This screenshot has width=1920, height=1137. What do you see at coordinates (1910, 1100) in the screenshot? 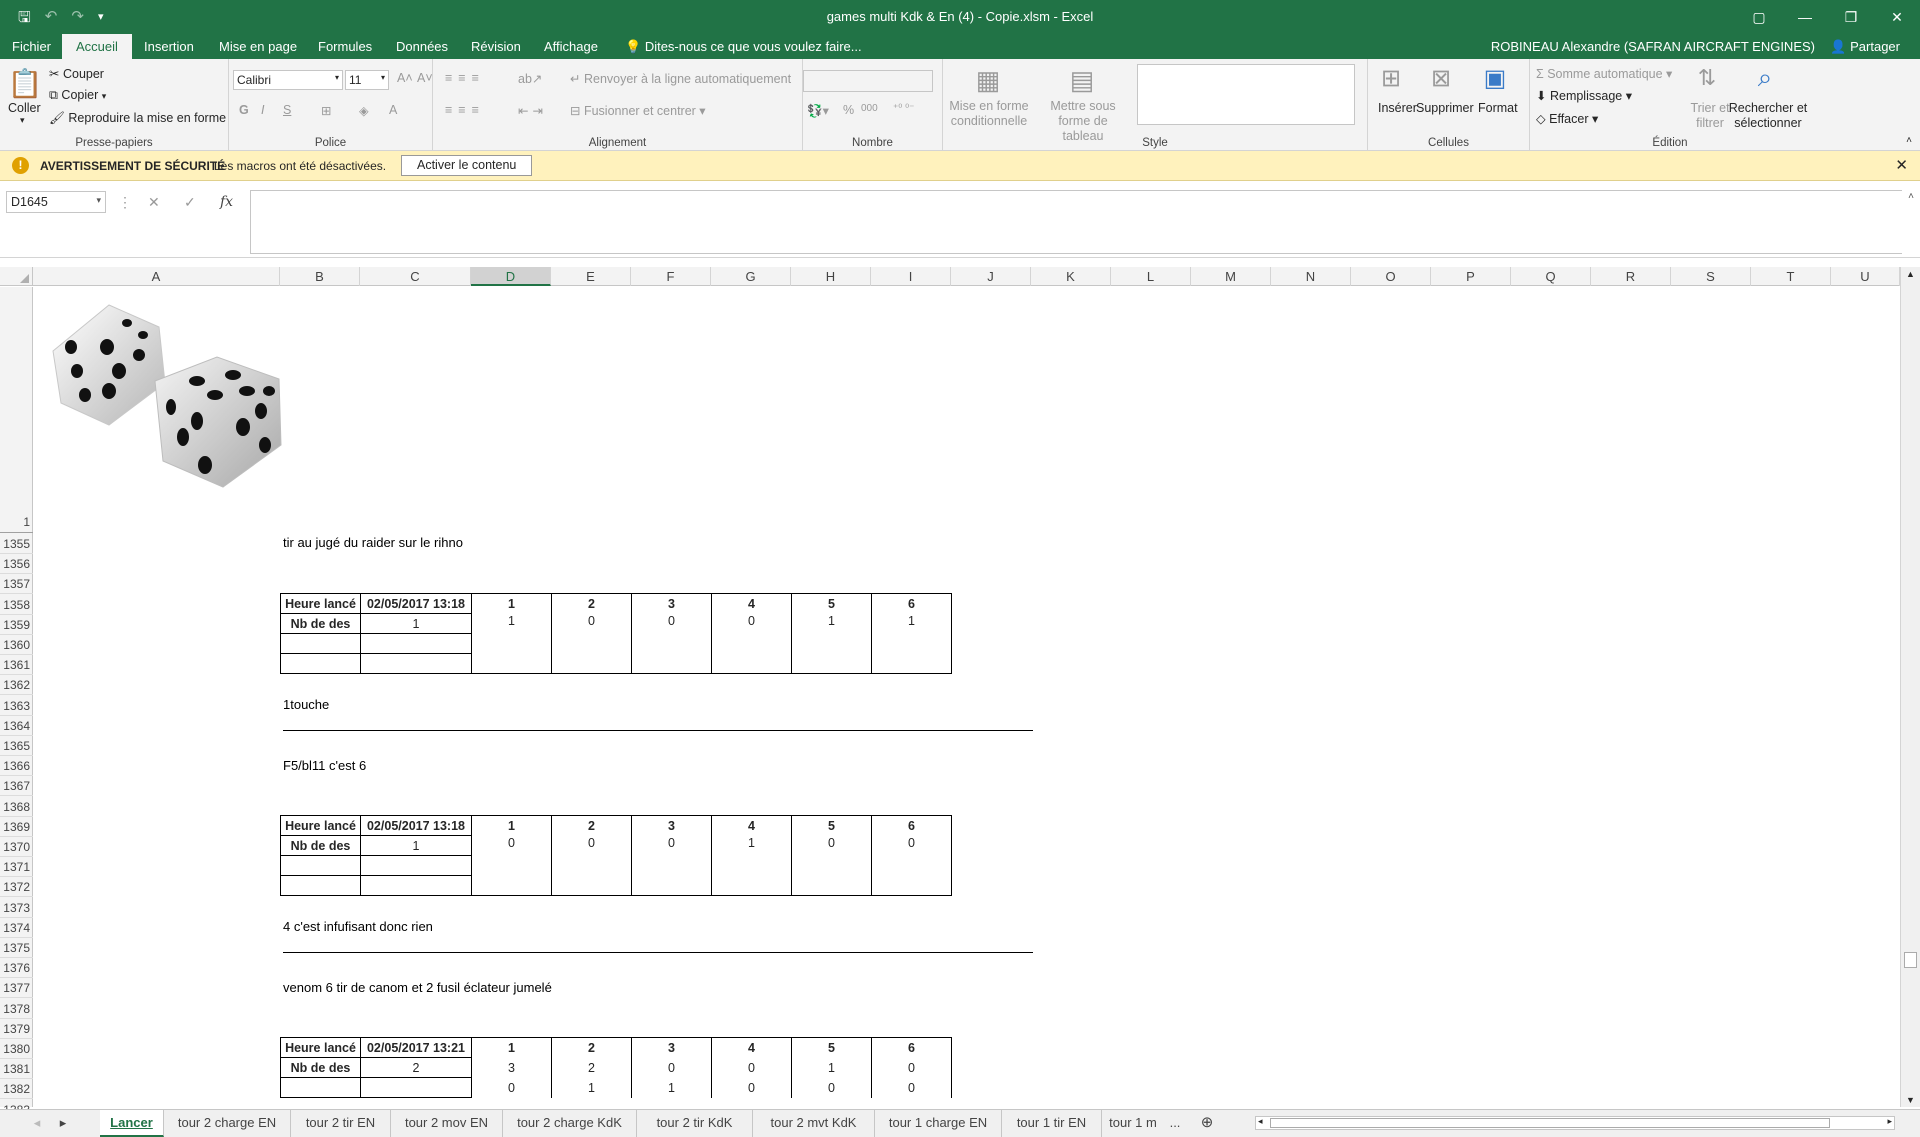
I see `scroll-down-icon: ▼` at bounding box center [1910, 1100].